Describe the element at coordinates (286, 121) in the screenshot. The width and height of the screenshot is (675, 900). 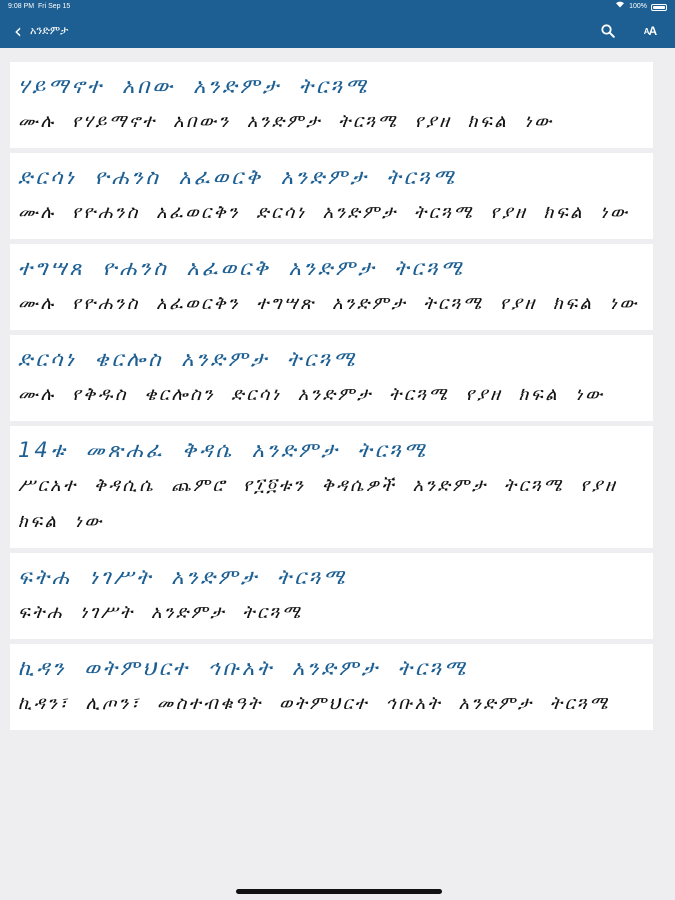
I see `list-item-description: ሙሉ የሃይማኖተ አበውን አንድምታ ትርጓሜ የያዘ ክፍል ነው` at that location.